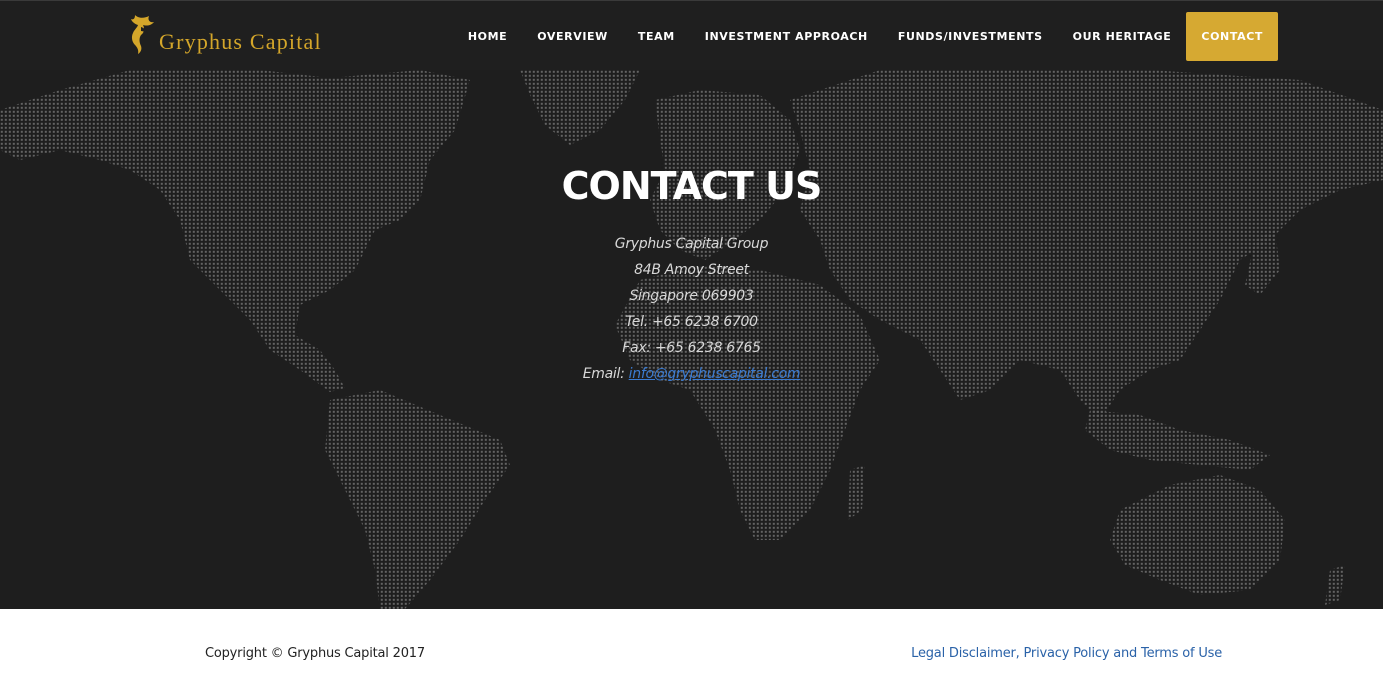 The width and height of the screenshot is (1383, 700). What do you see at coordinates (691, 322) in the screenshot?
I see `address-phone: Tel. +65 6238 6700` at bounding box center [691, 322].